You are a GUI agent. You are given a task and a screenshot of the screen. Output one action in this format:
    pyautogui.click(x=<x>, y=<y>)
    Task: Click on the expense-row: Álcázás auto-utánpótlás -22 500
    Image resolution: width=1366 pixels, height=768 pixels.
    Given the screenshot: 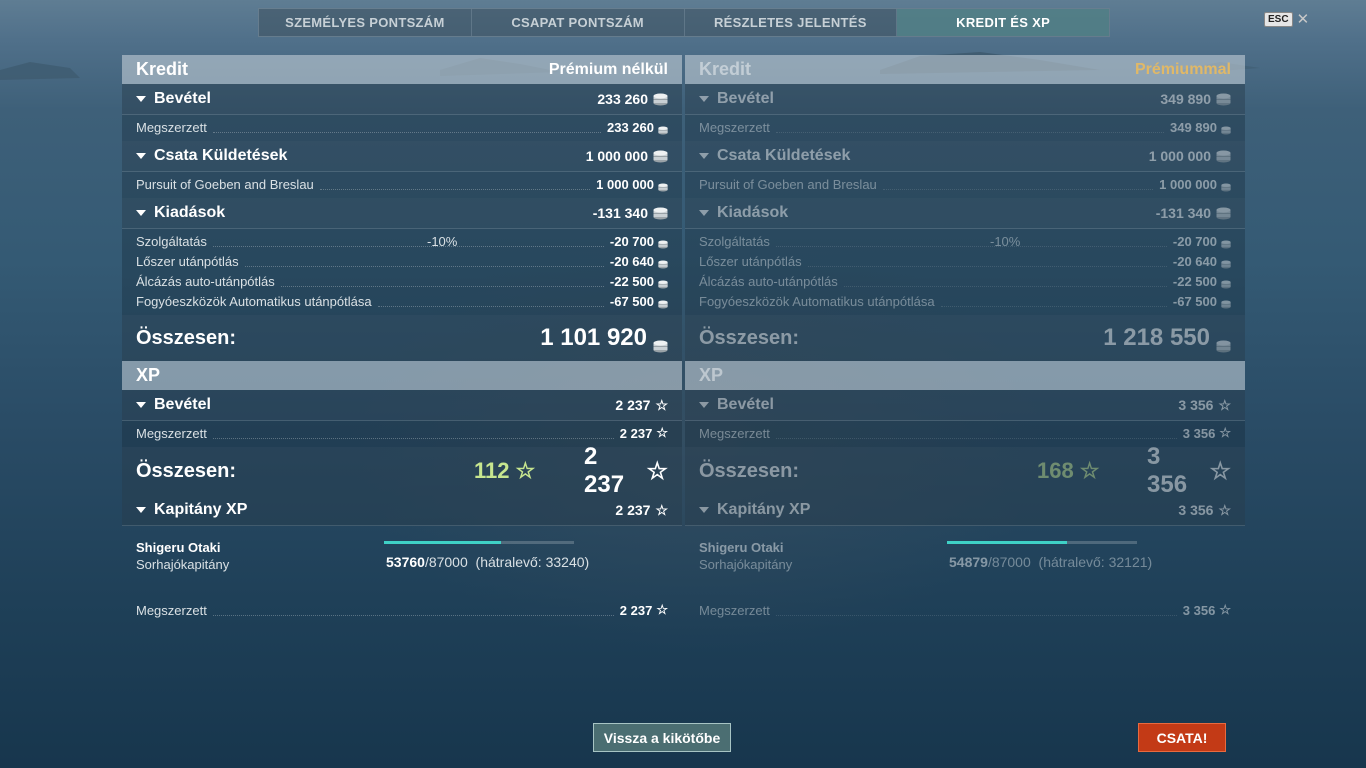 What is the action you would take?
    pyautogui.click(x=402, y=281)
    